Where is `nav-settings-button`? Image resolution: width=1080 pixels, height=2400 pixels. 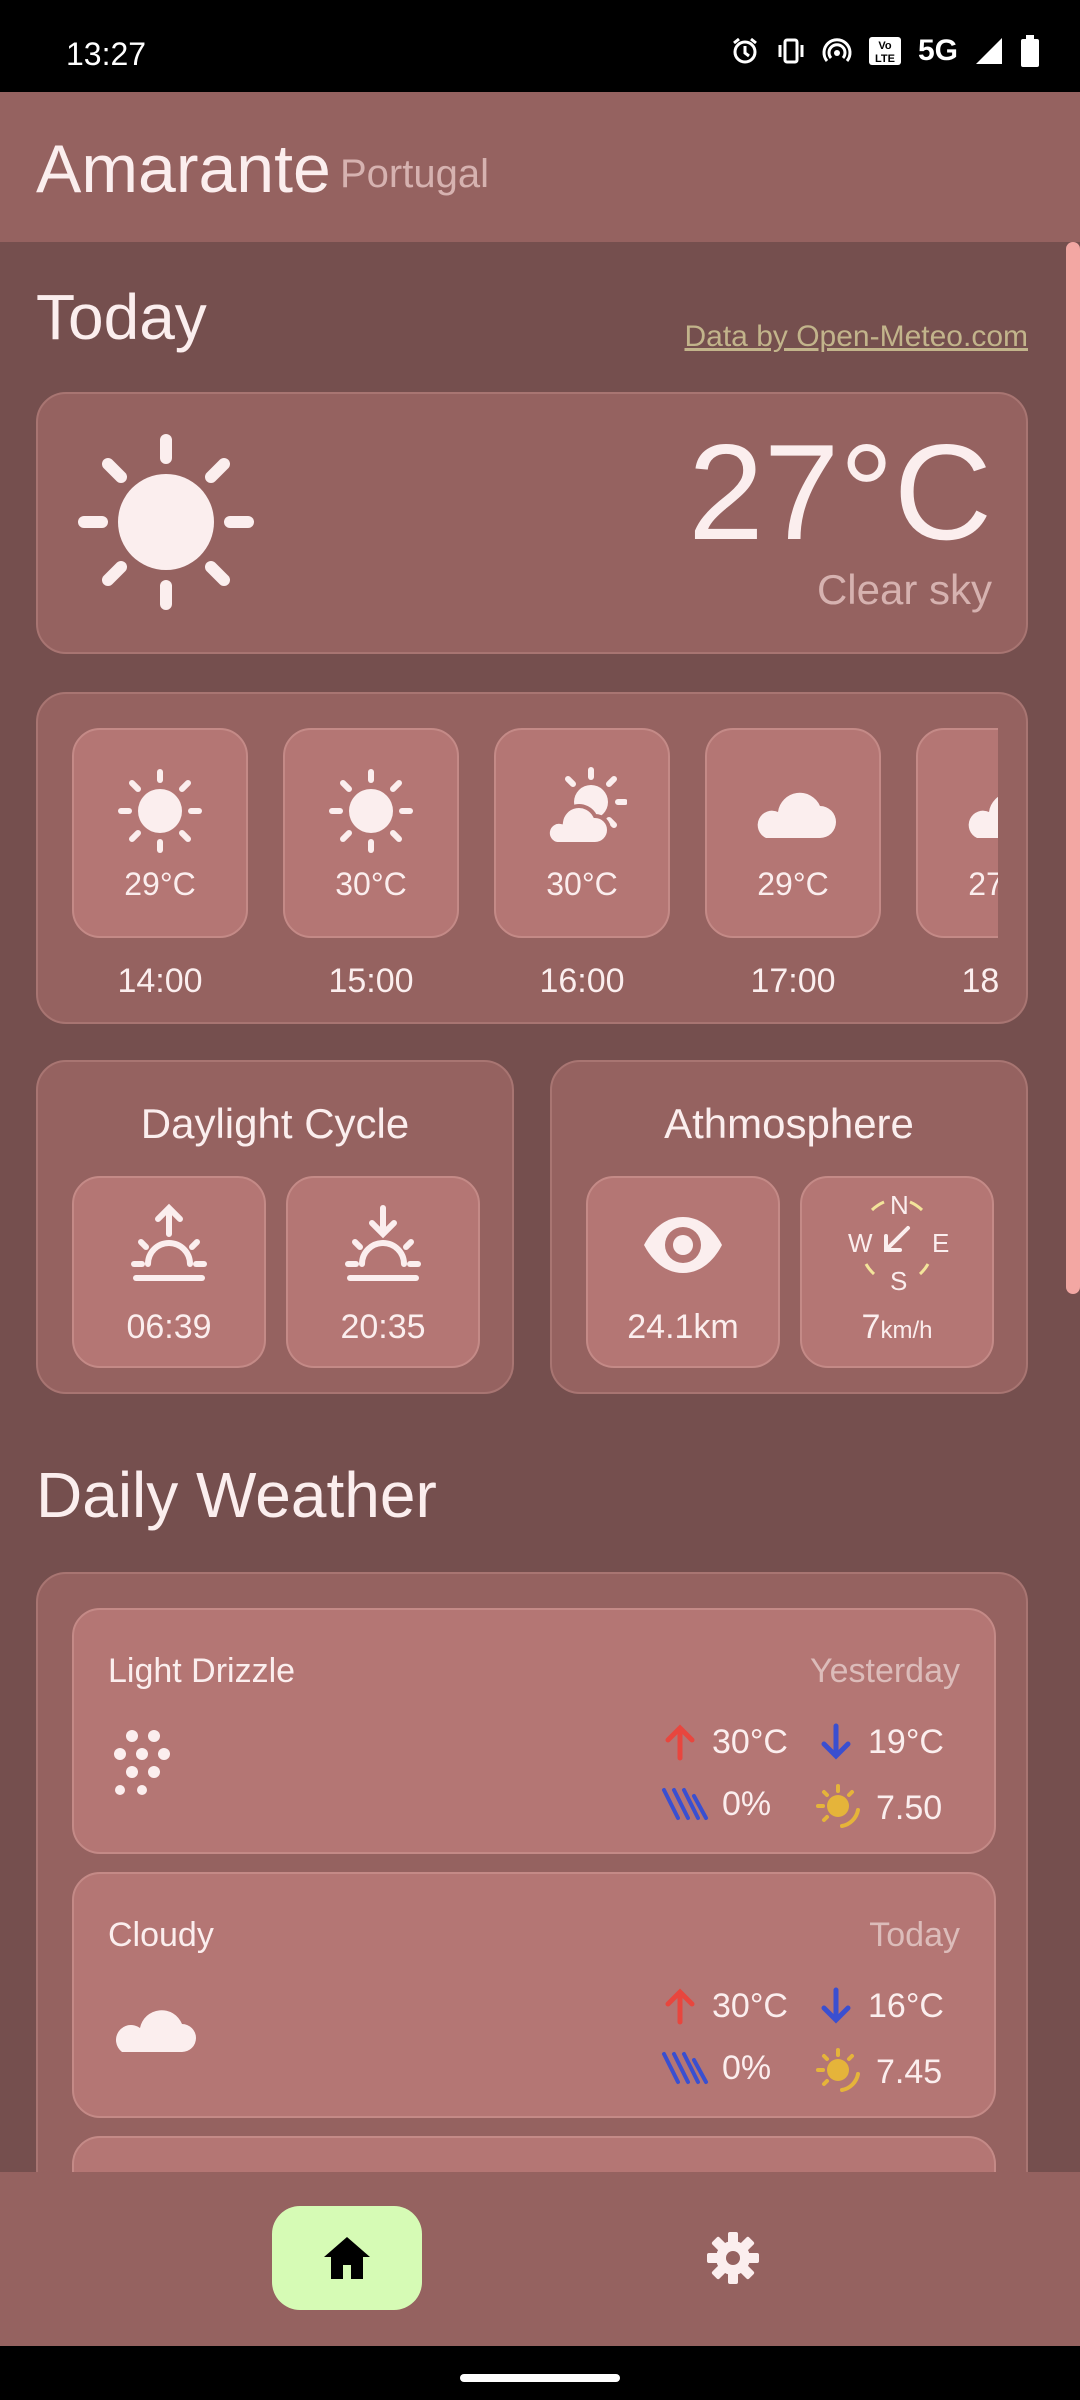 nav-settings-button is located at coordinates (733, 2258).